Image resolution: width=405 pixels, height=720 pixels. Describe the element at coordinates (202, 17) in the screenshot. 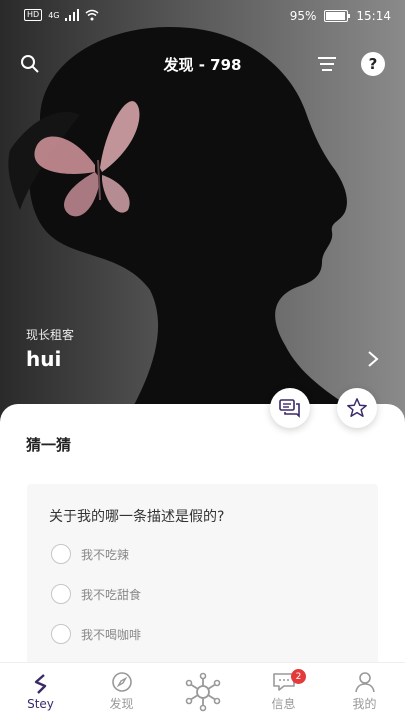

I see `status-bar: HD 4G 95% 15:14` at that location.